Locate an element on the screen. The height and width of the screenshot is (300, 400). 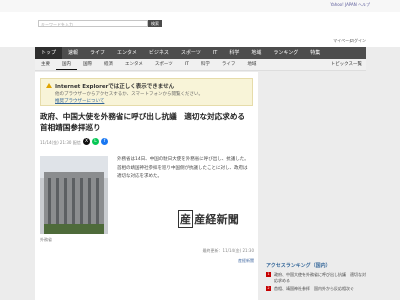
publisher-link: 産経新聞 is located at coordinates (246, 261).